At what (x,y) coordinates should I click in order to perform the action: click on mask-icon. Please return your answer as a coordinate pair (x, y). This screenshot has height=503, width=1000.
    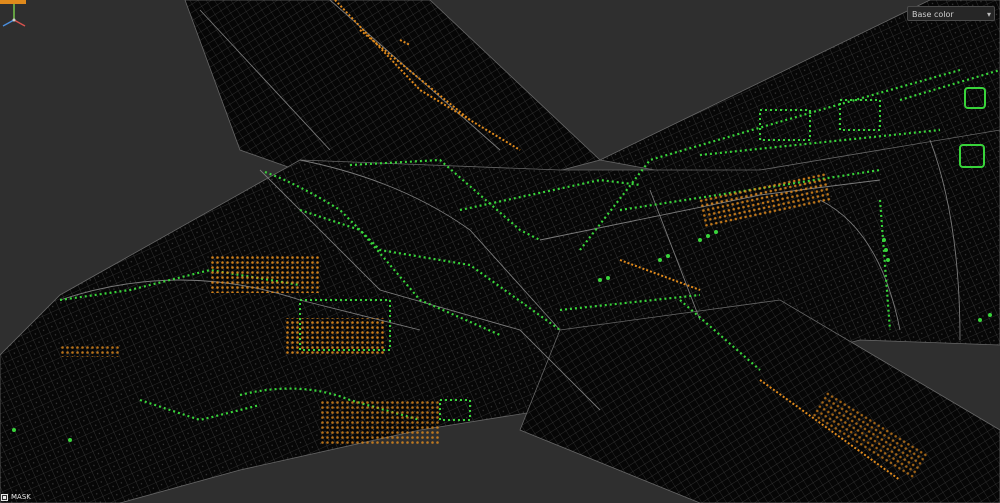
    Looking at the image, I should click on (4, 497).